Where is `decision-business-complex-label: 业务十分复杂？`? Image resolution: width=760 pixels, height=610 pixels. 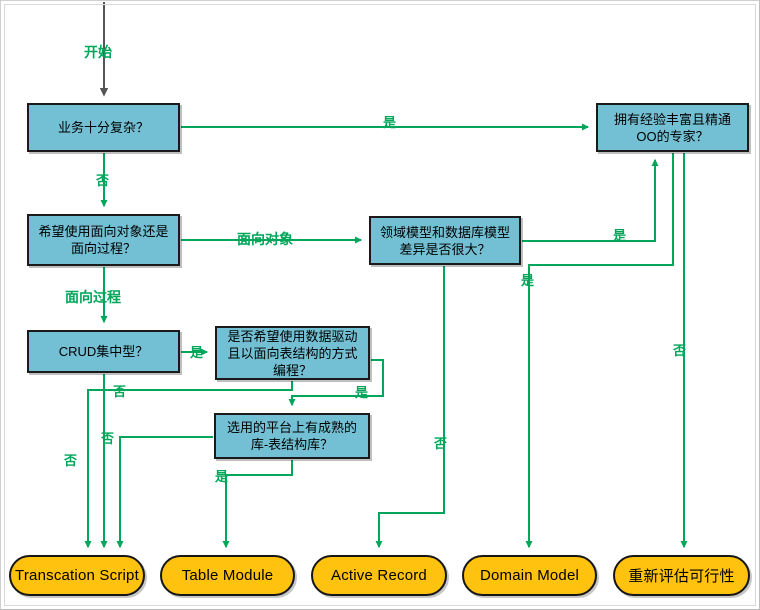
decision-business-complex-label: 业务十分复杂？ is located at coordinates (103, 127).